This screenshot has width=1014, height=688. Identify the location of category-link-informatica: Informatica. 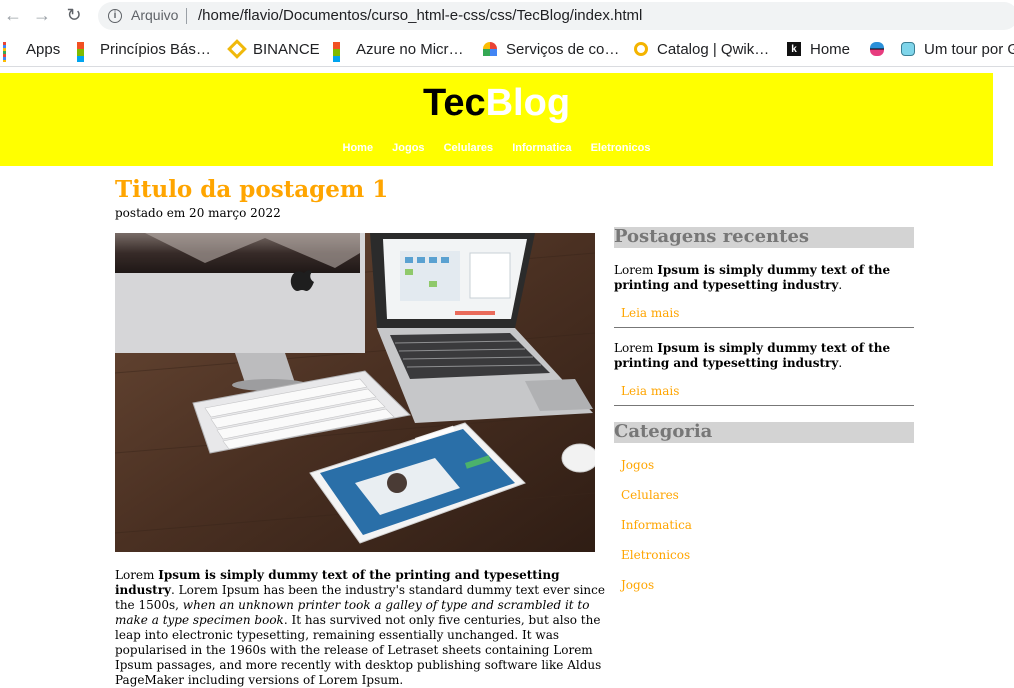
(767, 533).